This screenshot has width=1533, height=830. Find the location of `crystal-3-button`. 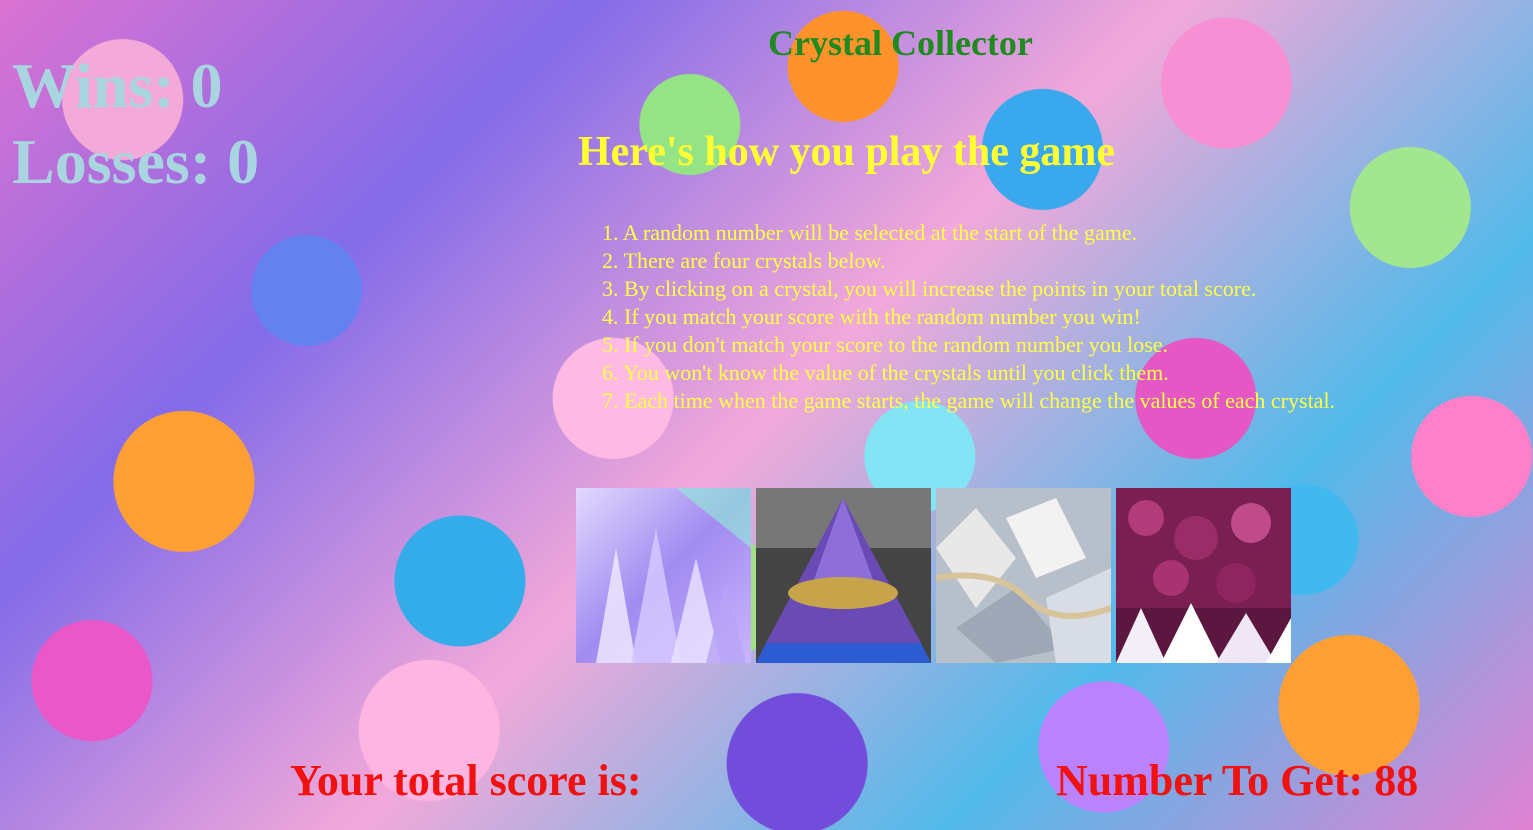

crystal-3-button is located at coordinates (1023, 575).